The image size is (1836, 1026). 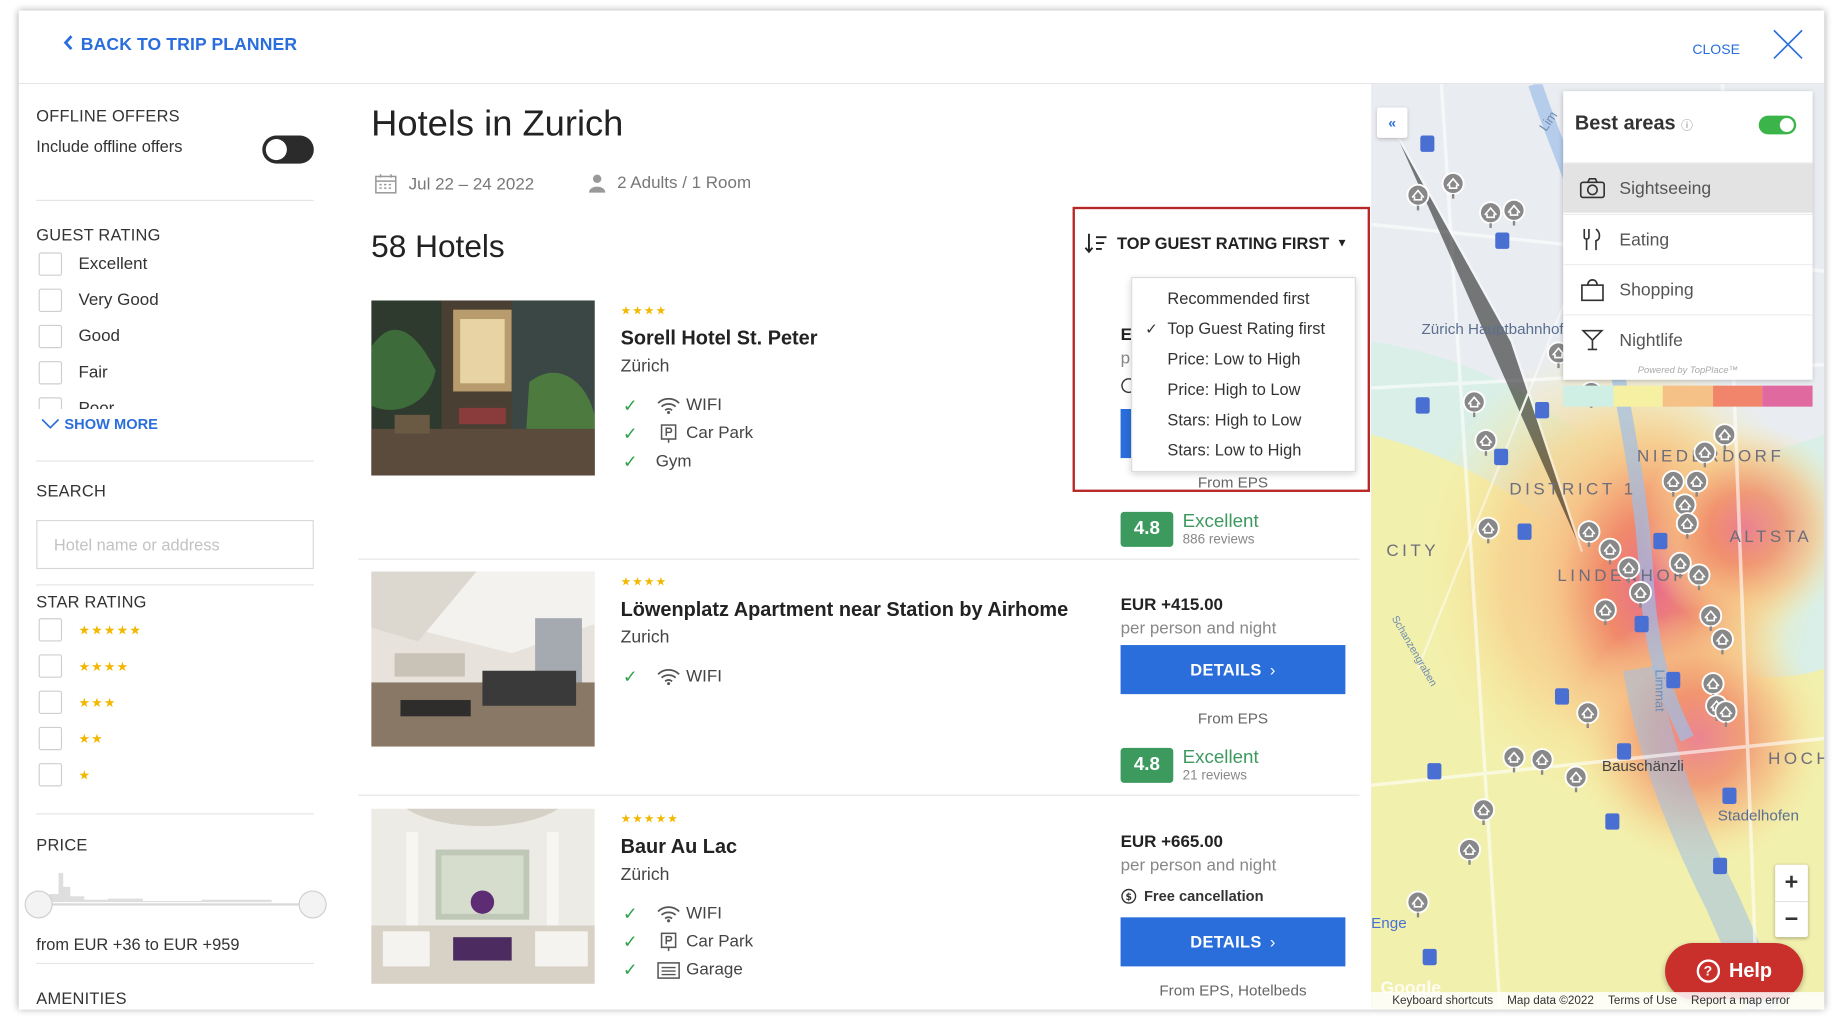 What do you see at coordinates (1788, 44) in the screenshot?
I see `close-icon` at bounding box center [1788, 44].